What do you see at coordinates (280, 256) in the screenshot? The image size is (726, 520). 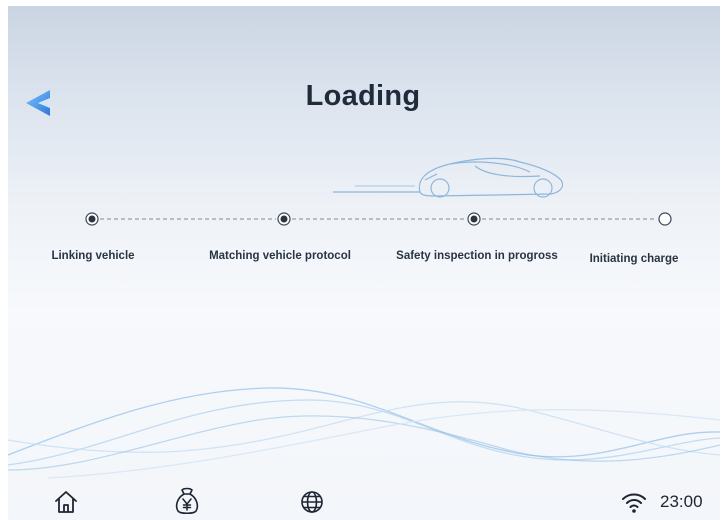 I see `step-label-matching-protocol: Matching vehicle protocol` at bounding box center [280, 256].